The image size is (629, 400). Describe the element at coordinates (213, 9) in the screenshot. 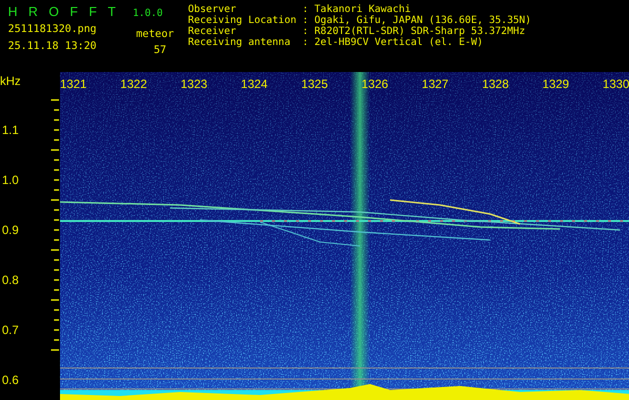

I see `station-label: Observer` at that location.